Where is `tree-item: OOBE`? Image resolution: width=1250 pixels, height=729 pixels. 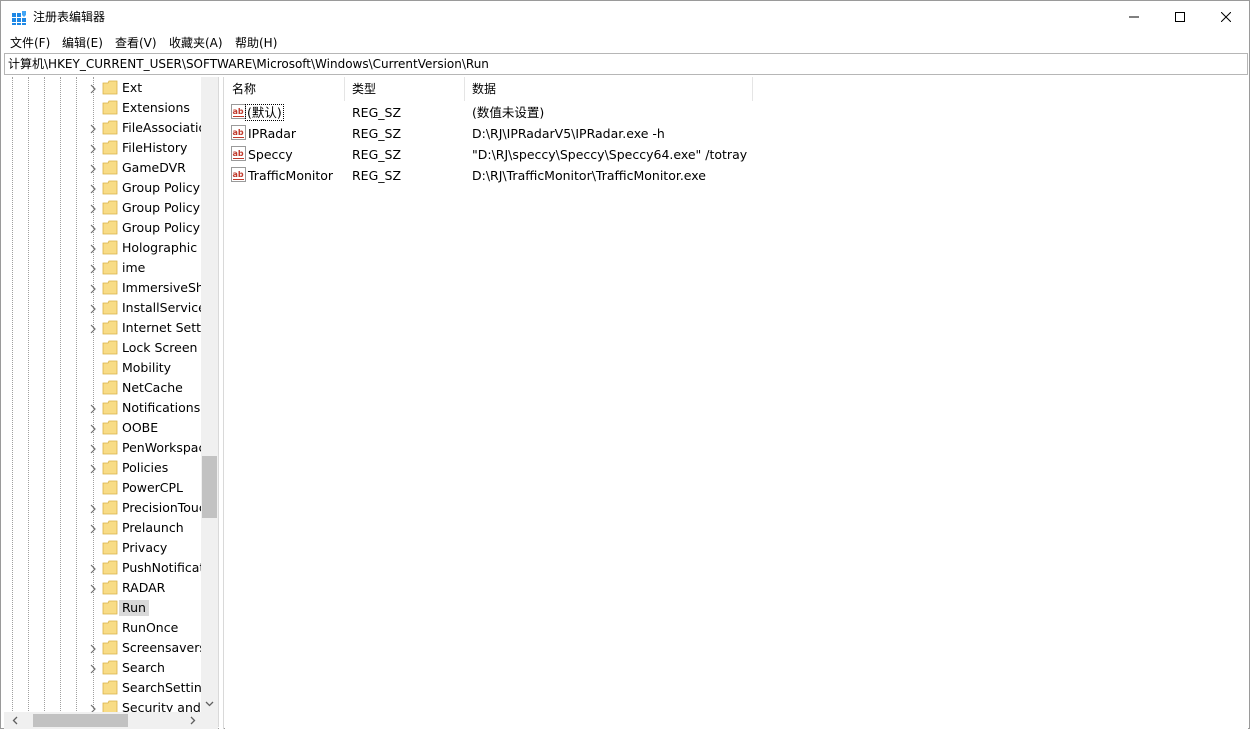 tree-item: OOBE is located at coordinates (104, 428).